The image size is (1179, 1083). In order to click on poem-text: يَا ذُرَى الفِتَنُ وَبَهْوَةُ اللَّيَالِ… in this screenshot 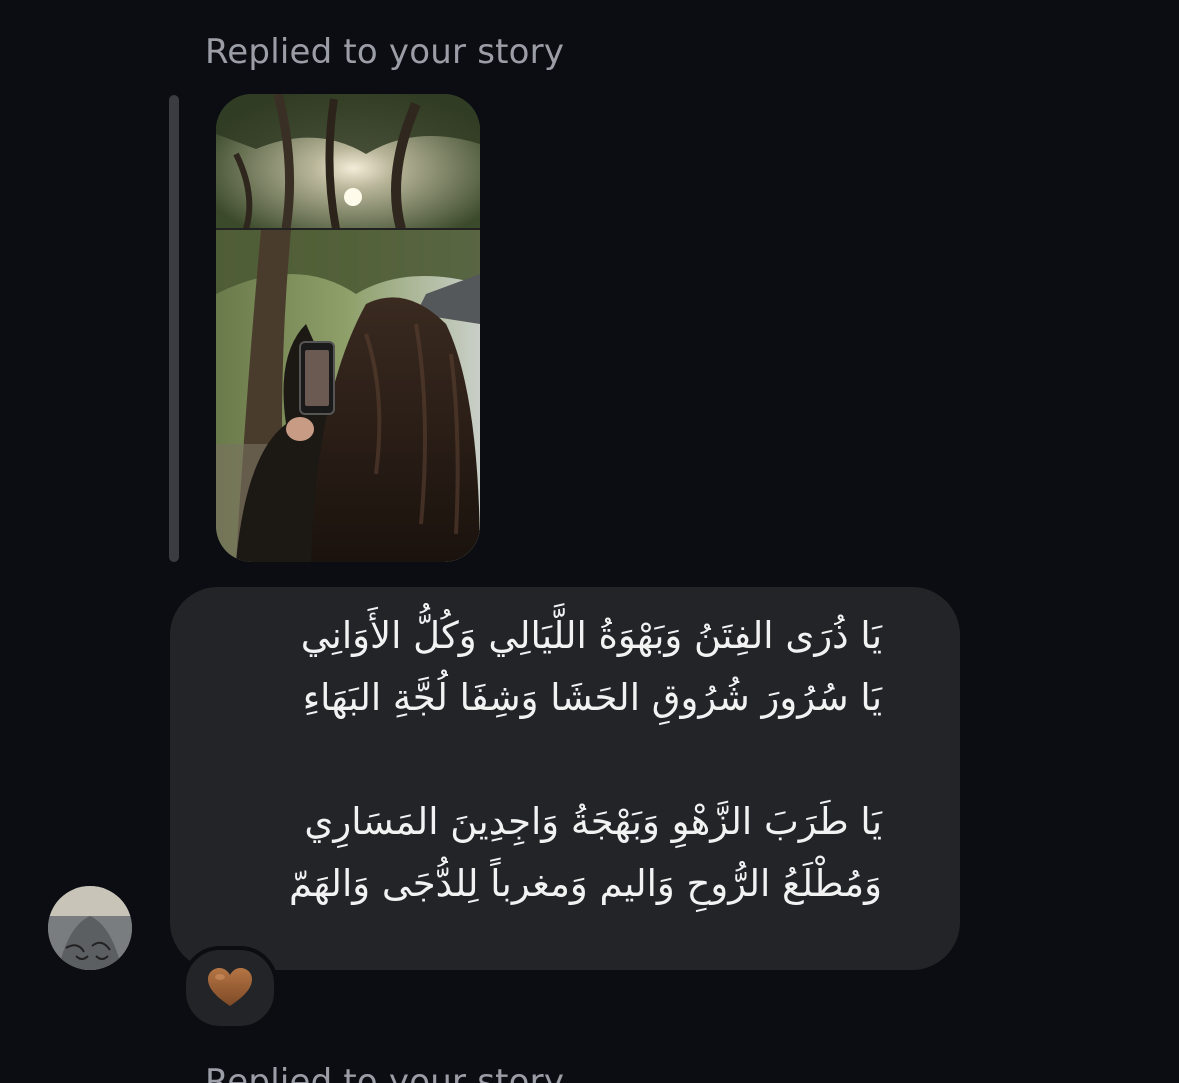, I will do `click(585, 760)`.